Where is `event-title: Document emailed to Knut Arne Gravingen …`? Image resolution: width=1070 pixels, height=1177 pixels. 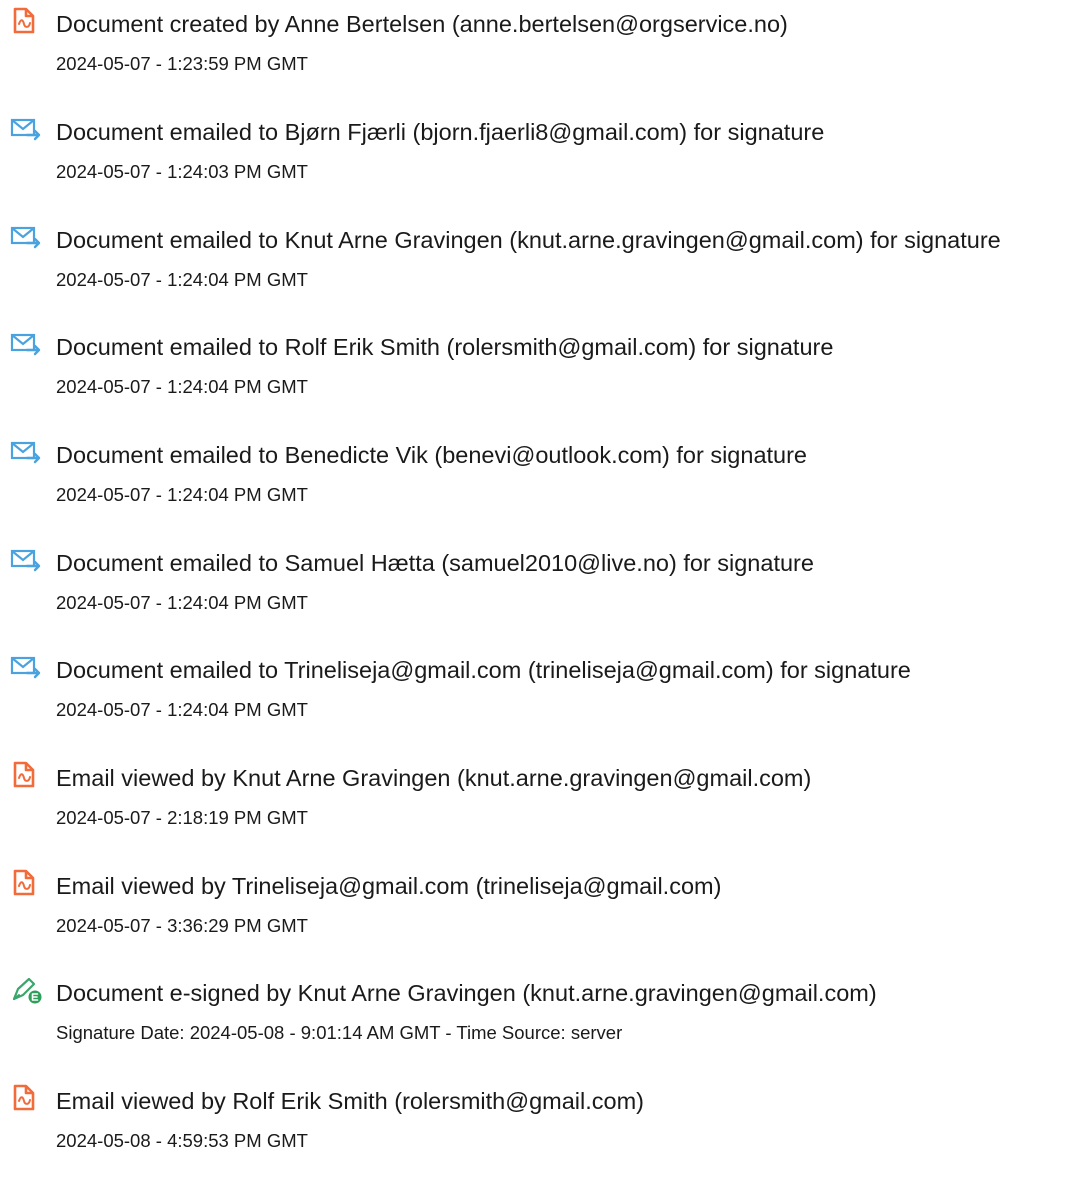 event-title: Document emailed to Knut Arne Gravingen … is located at coordinates (528, 240).